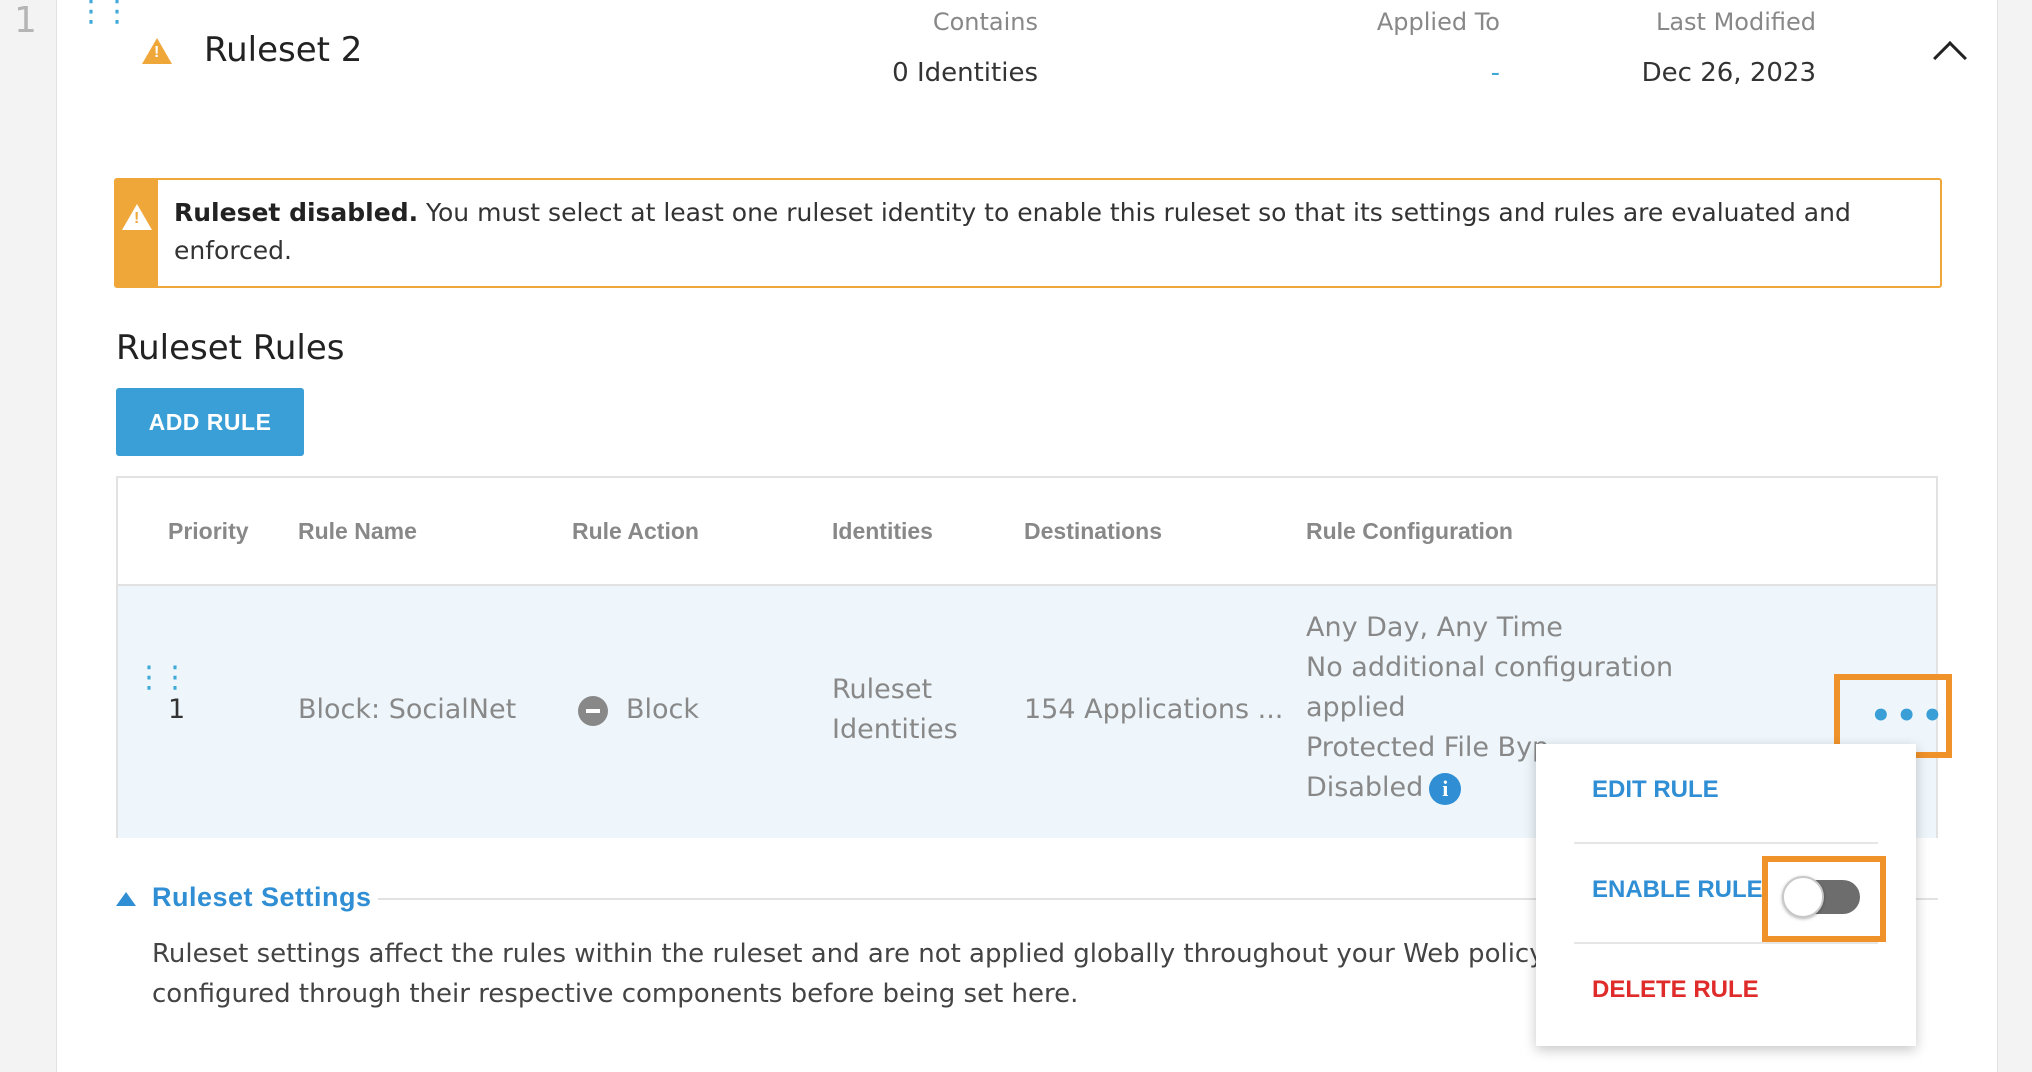 The image size is (2032, 1072). I want to click on last-modified-label: Last Modified, so click(1735, 22).